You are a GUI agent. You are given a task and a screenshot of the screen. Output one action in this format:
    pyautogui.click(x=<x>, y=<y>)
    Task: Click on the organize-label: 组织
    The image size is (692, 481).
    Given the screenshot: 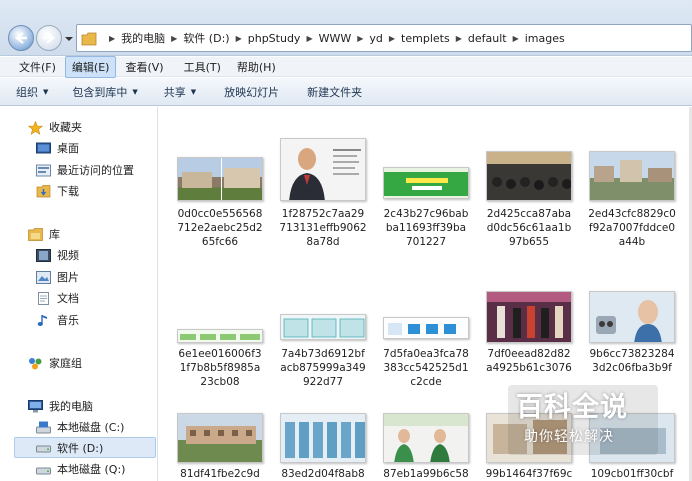 What is the action you would take?
    pyautogui.click(x=27, y=92)
    